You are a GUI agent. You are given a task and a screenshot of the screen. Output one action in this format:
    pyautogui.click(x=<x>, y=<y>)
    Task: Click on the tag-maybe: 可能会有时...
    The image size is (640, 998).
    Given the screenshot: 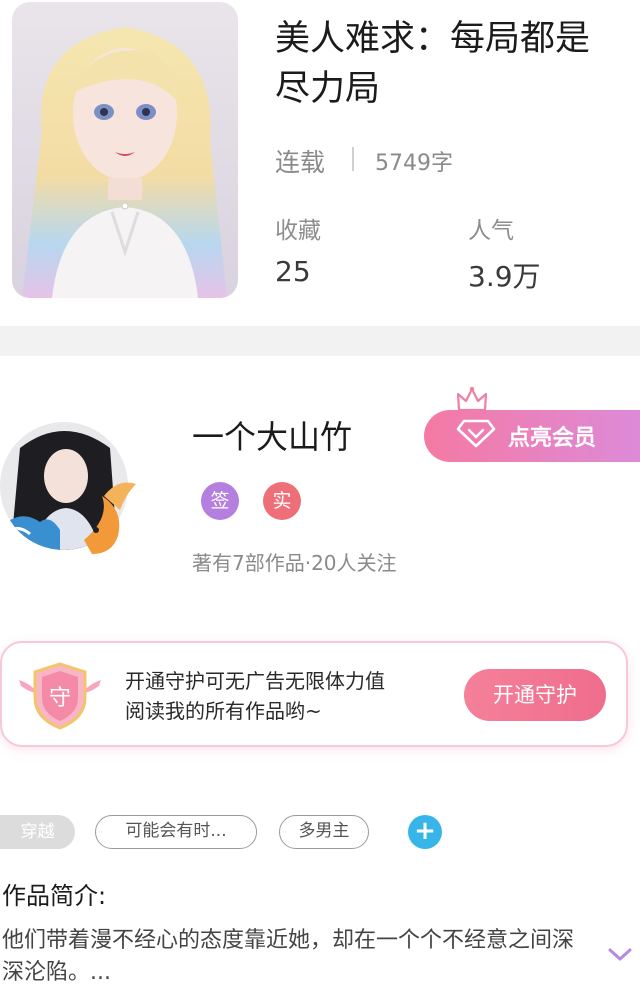 What is the action you would take?
    pyautogui.click(x=176, y=832)
    